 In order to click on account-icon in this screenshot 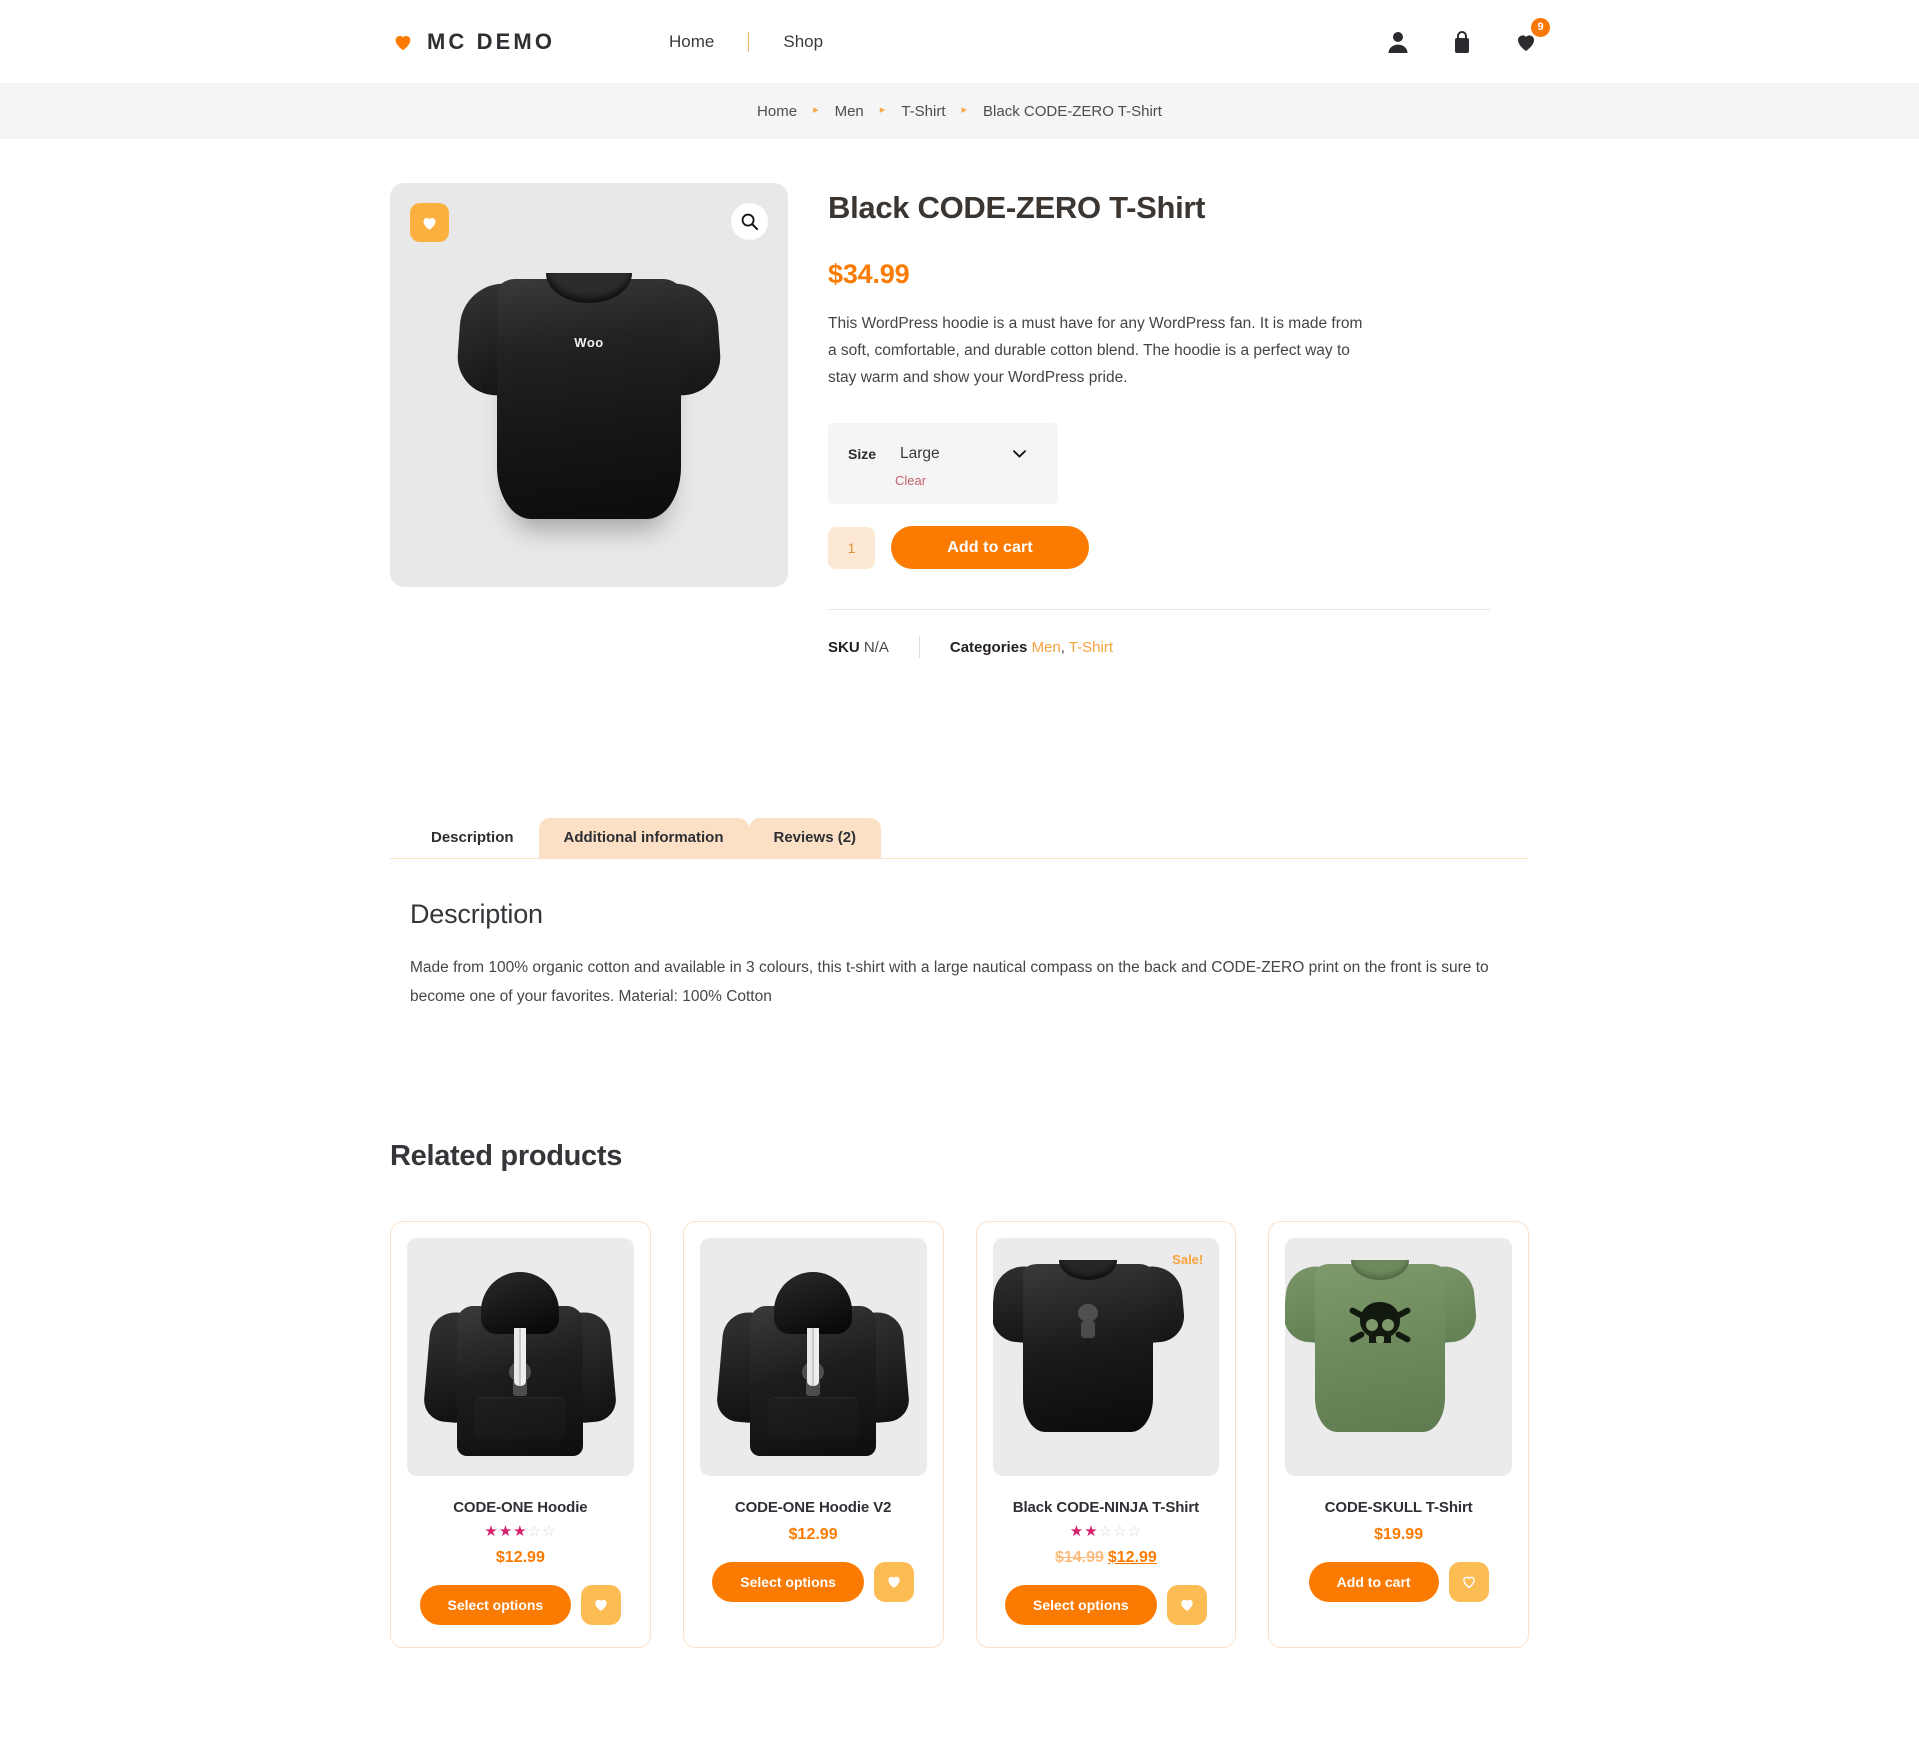, I will do `click(1398, 42)`.